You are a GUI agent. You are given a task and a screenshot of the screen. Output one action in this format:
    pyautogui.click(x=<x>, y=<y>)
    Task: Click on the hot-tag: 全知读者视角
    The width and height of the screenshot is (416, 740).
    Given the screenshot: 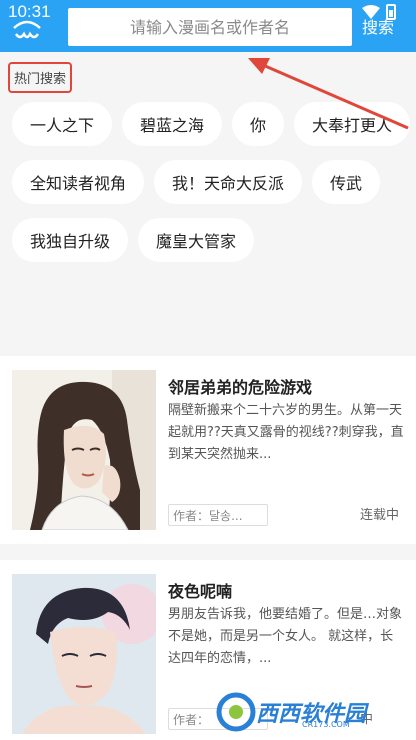 What is the action you would take?
    pyautogui.click(x=78, y=182)
    